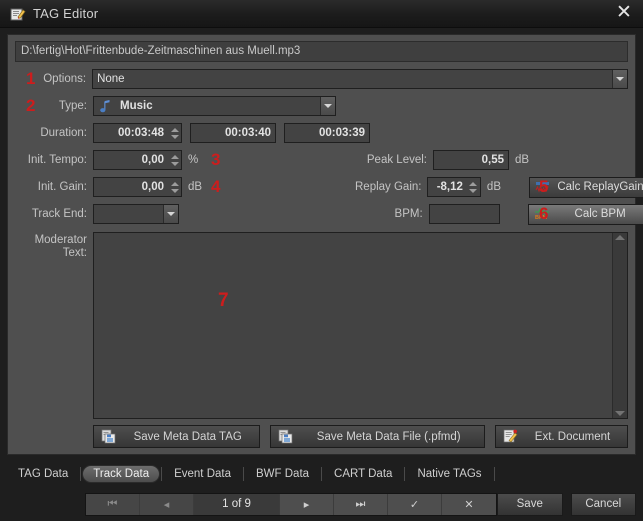  Describe the element at coordinates (137, 160) in the screenshot. I see `init-tempo-field: 0,00` at that location.